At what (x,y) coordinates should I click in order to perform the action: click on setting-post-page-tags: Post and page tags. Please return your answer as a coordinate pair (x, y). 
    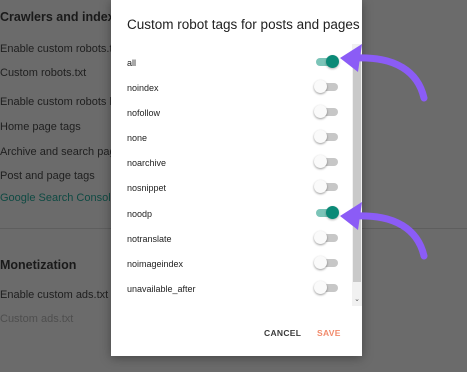
    Looking at the image, I should click on (47, 176).